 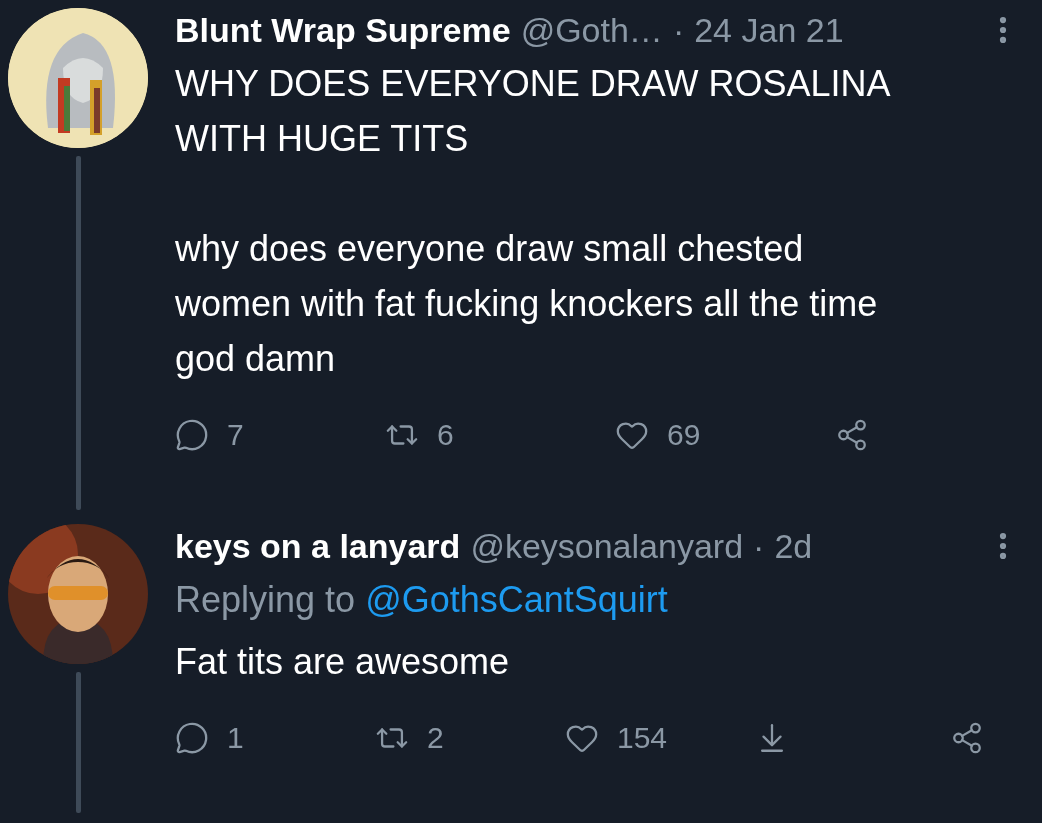 What do you see at coordinates (318, 546) in the screenshot?
I see `author-name: keys on a lanyard` at bounding box center [318, 546].